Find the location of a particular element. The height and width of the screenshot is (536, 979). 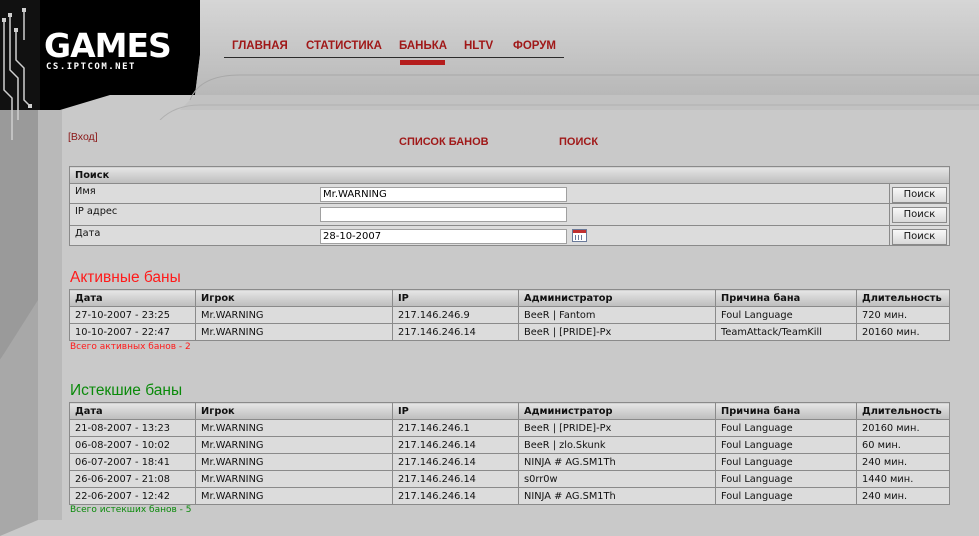

cell-admin: BeeR | zlo.Skunk is located at coordinates (617, 445).